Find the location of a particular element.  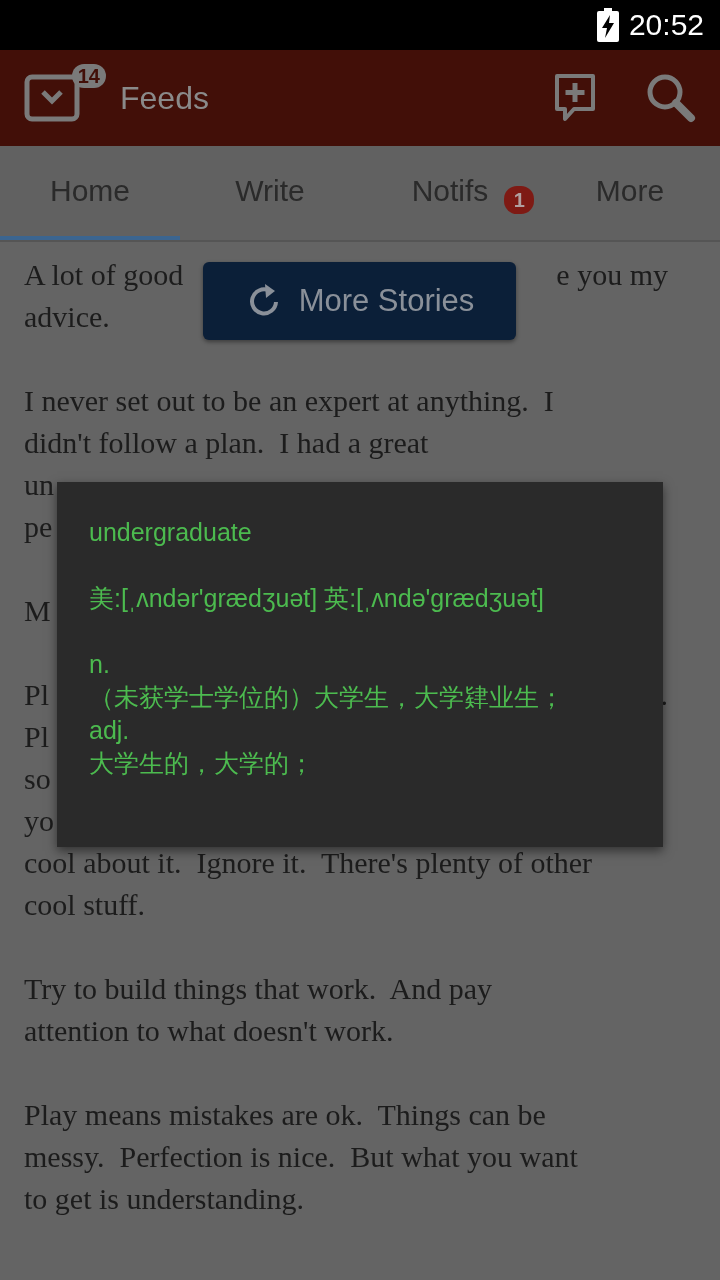

part-of-speech: n. is located at coordinates (100, 664).